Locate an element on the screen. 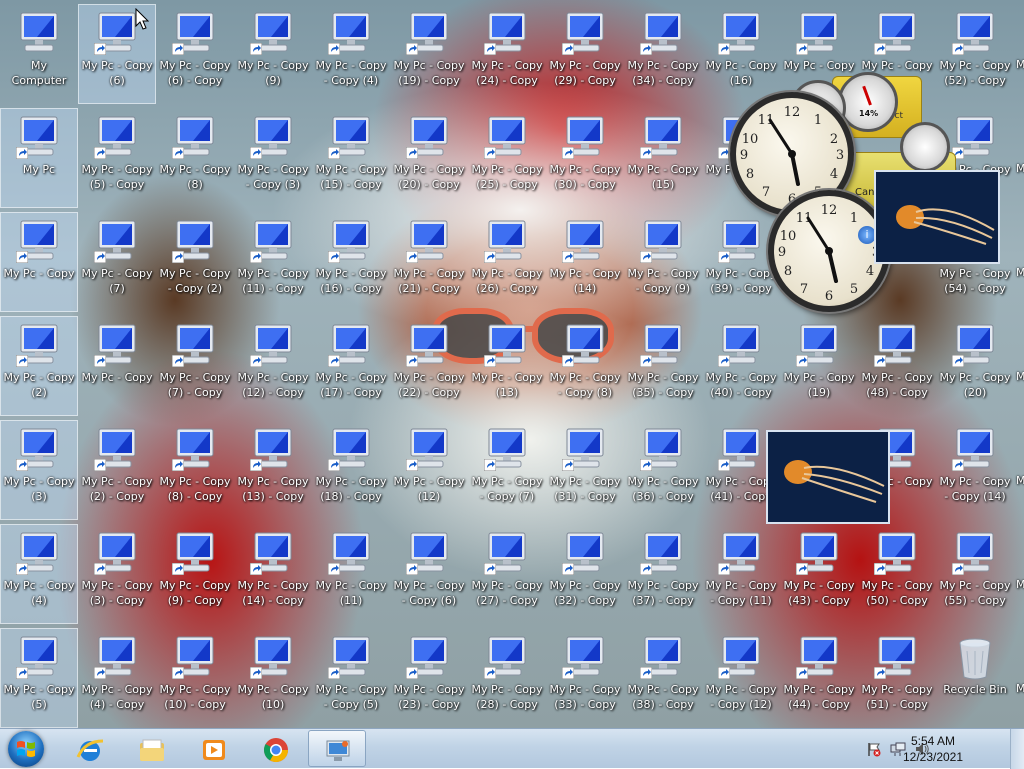  desktop-shortcut: My Pc - Copy (34) - Copy is located at coordinates (663, 54).